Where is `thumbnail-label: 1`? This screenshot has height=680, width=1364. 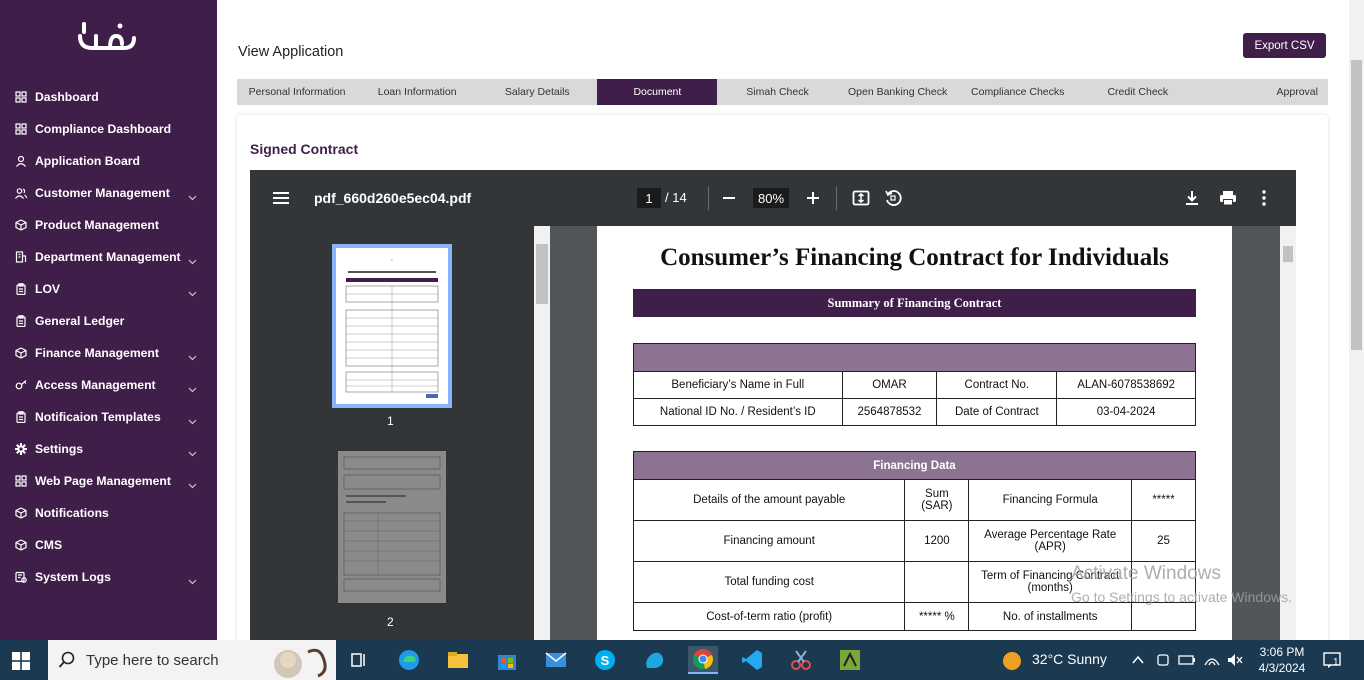
thumbnail-label: 1 is located at coordinates (390, 421).